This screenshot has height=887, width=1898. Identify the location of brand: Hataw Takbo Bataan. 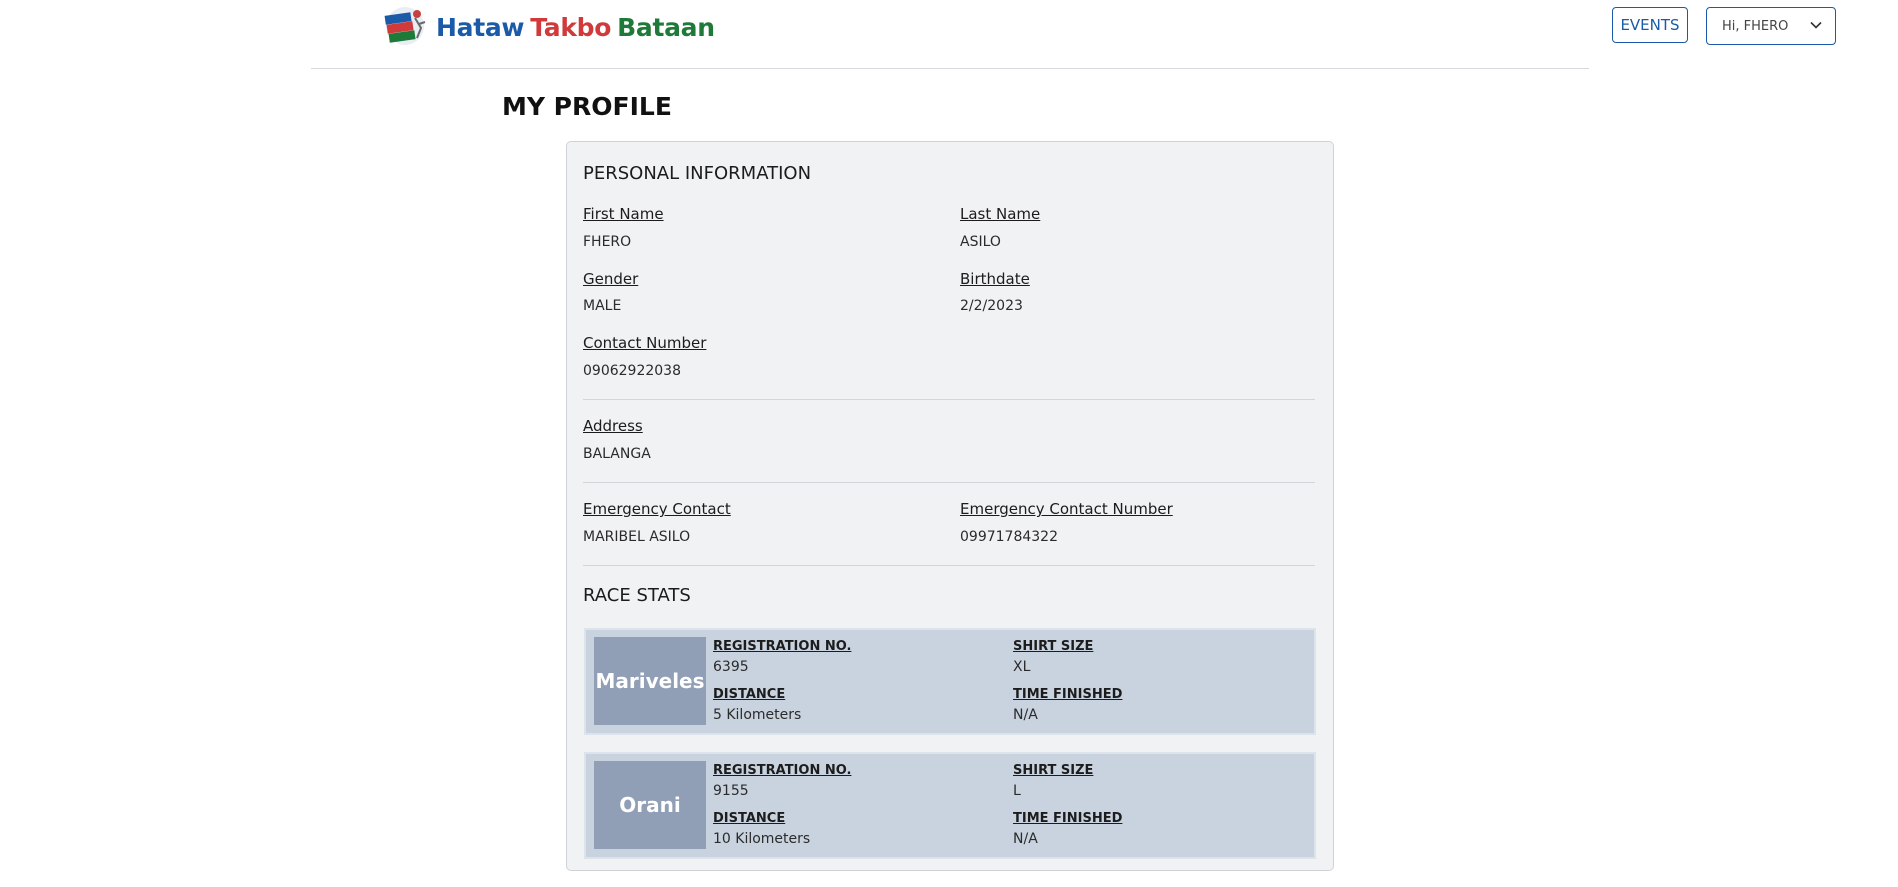
(551, 27).